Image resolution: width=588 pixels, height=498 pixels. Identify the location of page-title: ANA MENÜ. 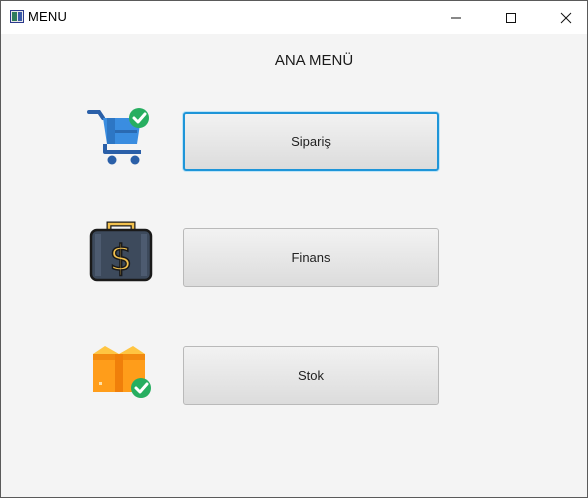
(314, 60).